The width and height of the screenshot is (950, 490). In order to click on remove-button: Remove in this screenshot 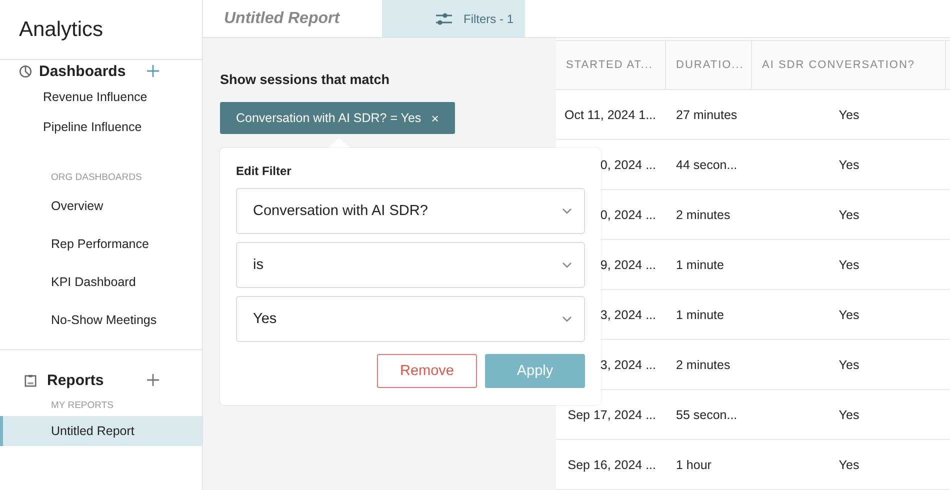, I will do `click(427, 371)`.